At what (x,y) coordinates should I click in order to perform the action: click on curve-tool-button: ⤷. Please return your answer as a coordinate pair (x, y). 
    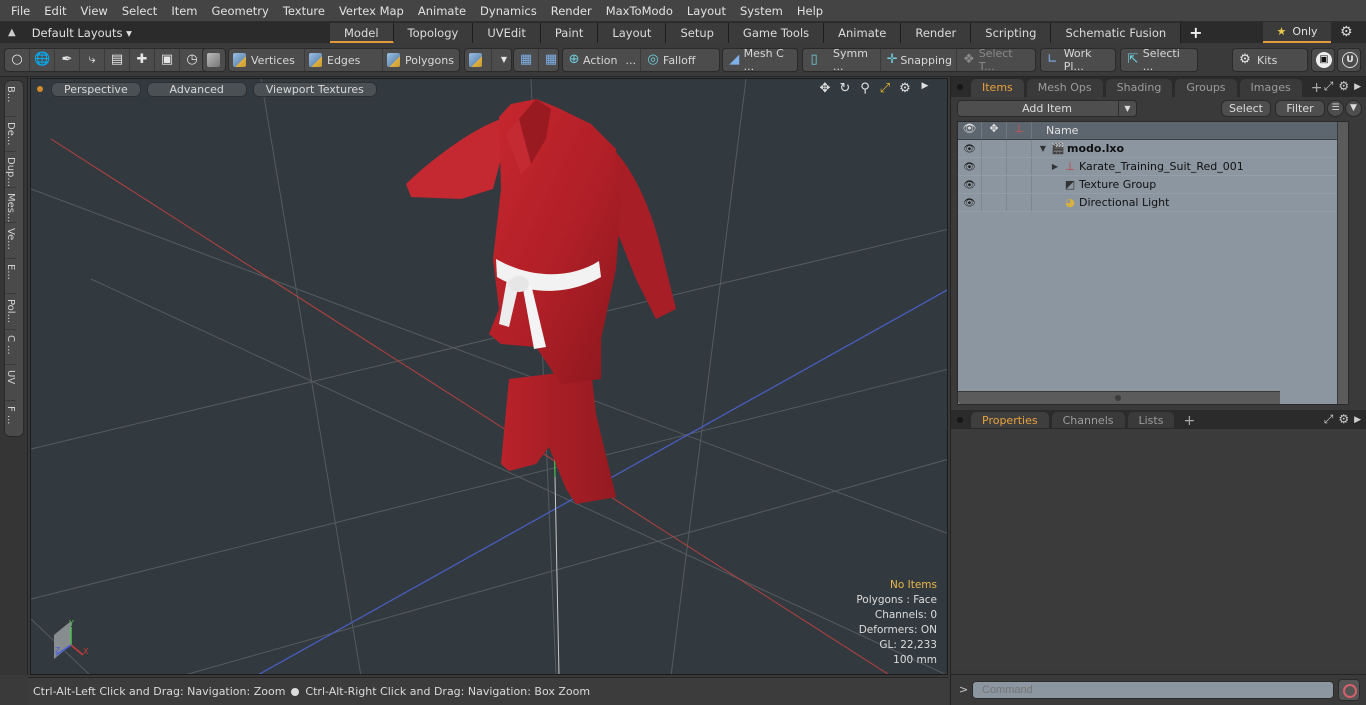
    Looking at the image, I should click on (92, 60).